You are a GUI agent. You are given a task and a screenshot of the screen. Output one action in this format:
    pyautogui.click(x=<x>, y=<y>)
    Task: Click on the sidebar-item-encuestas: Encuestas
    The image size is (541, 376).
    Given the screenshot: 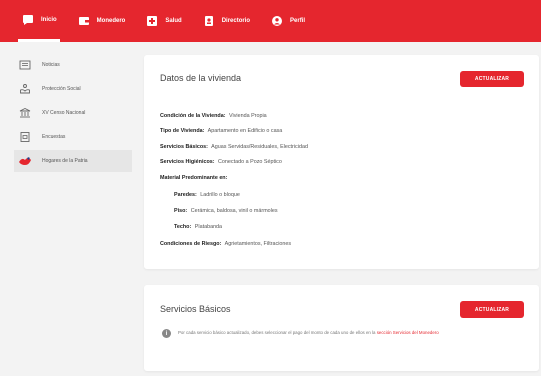 What is the action you would take?
    pyautogui.click(x=73, y=137)
    